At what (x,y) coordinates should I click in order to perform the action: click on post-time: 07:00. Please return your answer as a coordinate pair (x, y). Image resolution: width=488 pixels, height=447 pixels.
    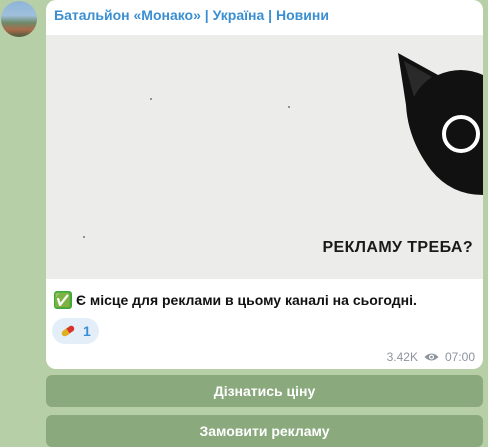
    Looking at the image, I should click on (459, 357).